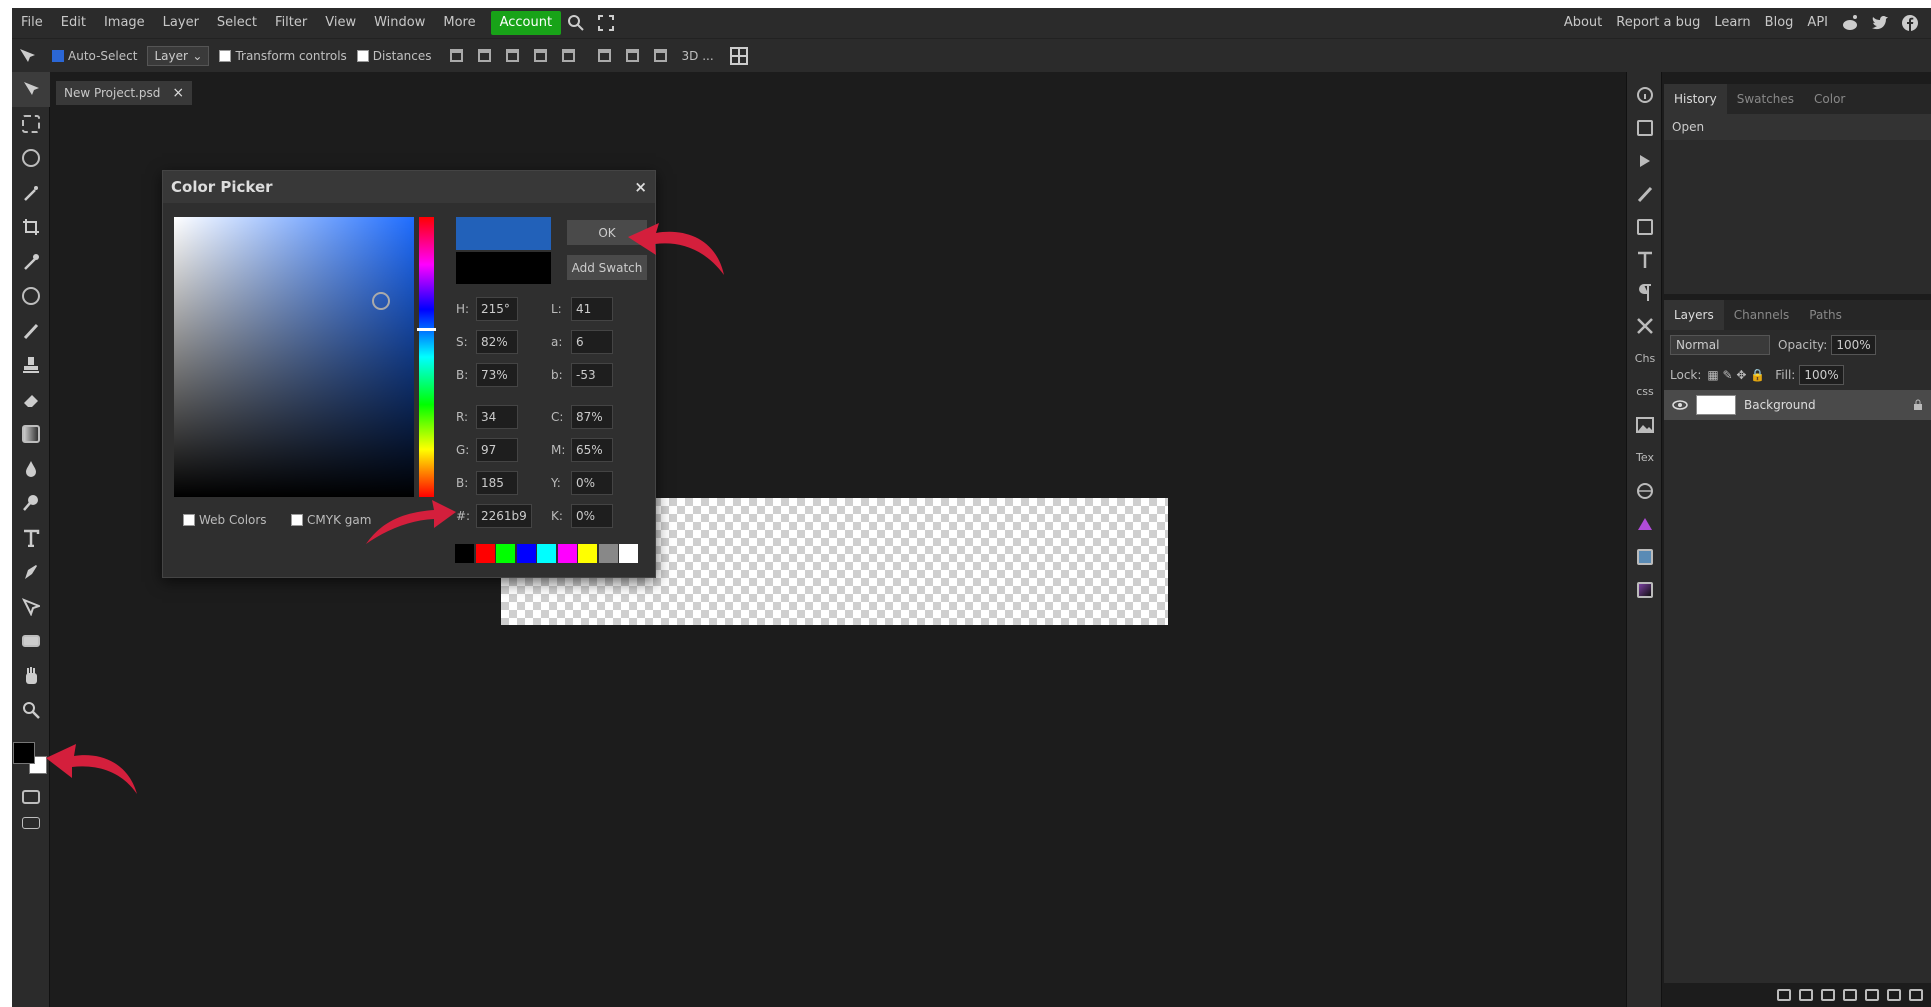  I want to click on menu-select: Select, so click(237, 23).